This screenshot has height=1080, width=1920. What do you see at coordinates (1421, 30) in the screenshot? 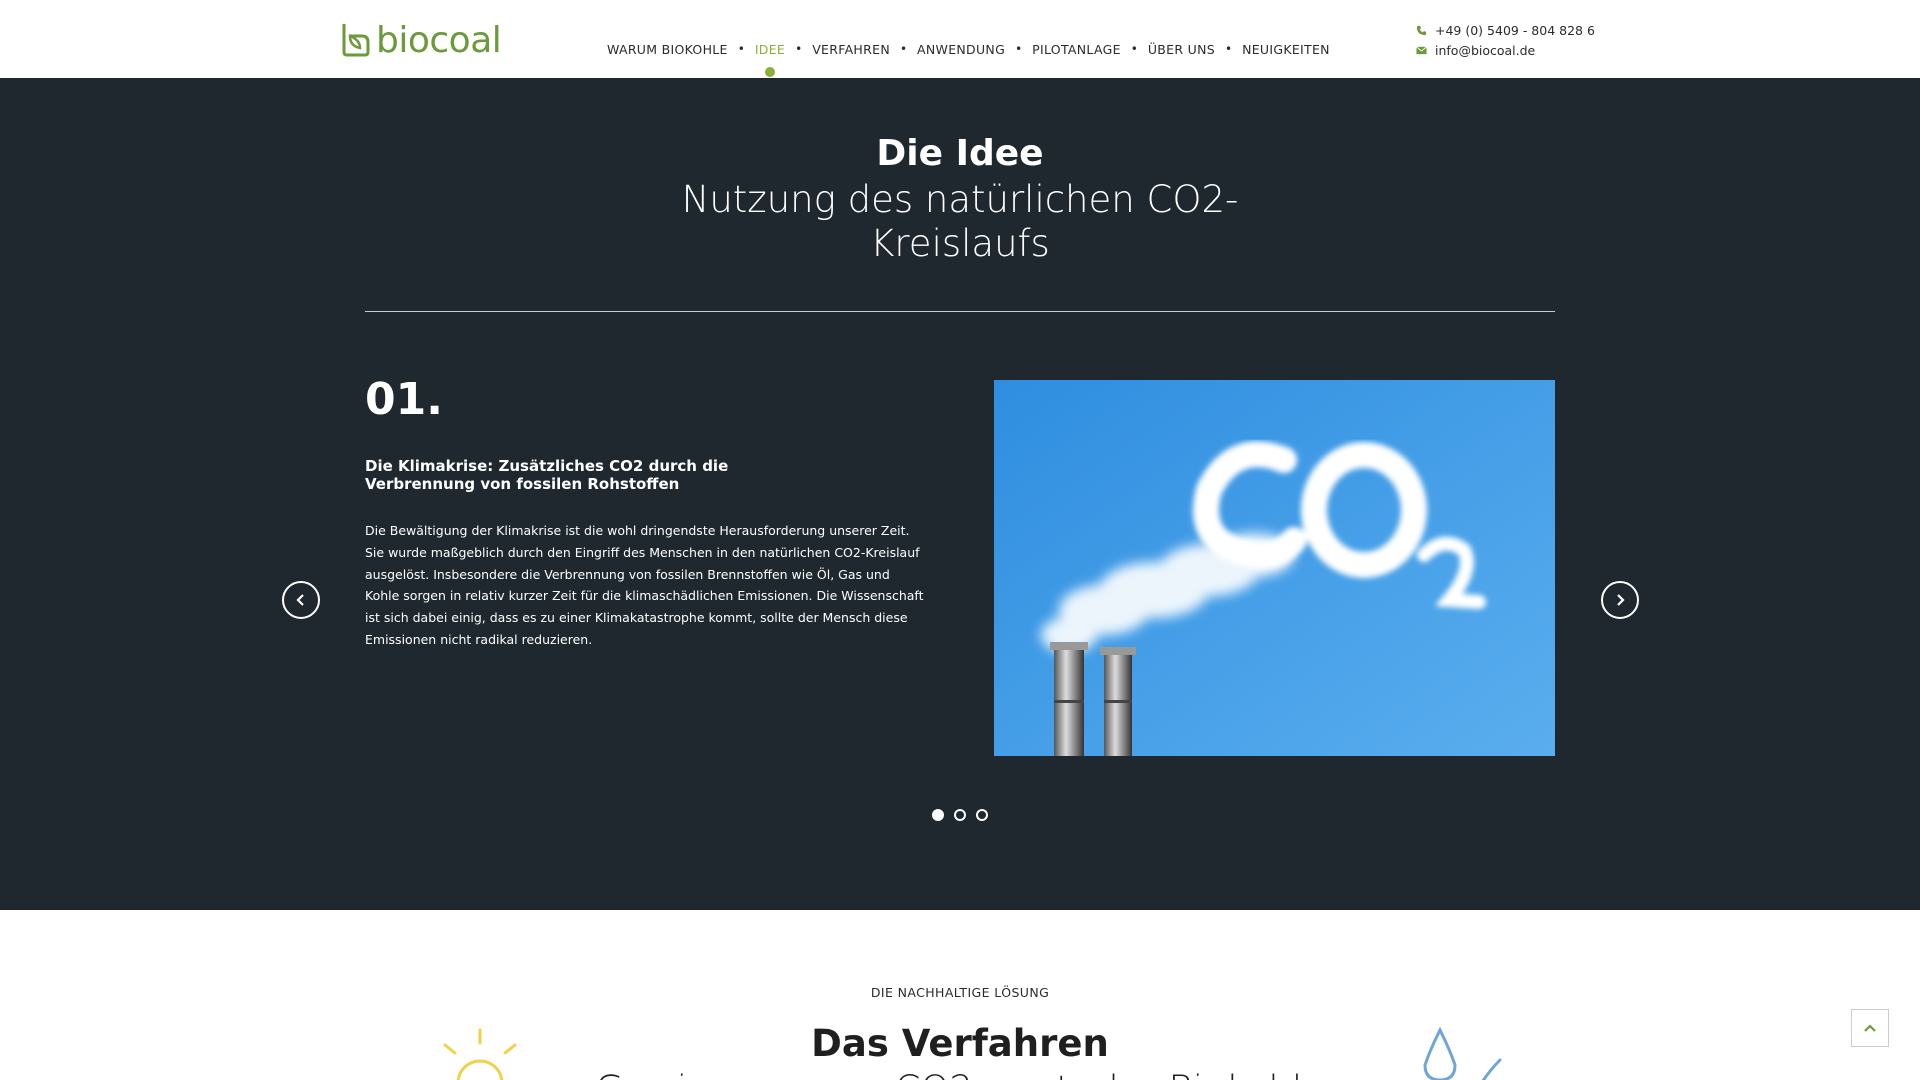
I see `phone-icon` at bounding box center [1421, 30].